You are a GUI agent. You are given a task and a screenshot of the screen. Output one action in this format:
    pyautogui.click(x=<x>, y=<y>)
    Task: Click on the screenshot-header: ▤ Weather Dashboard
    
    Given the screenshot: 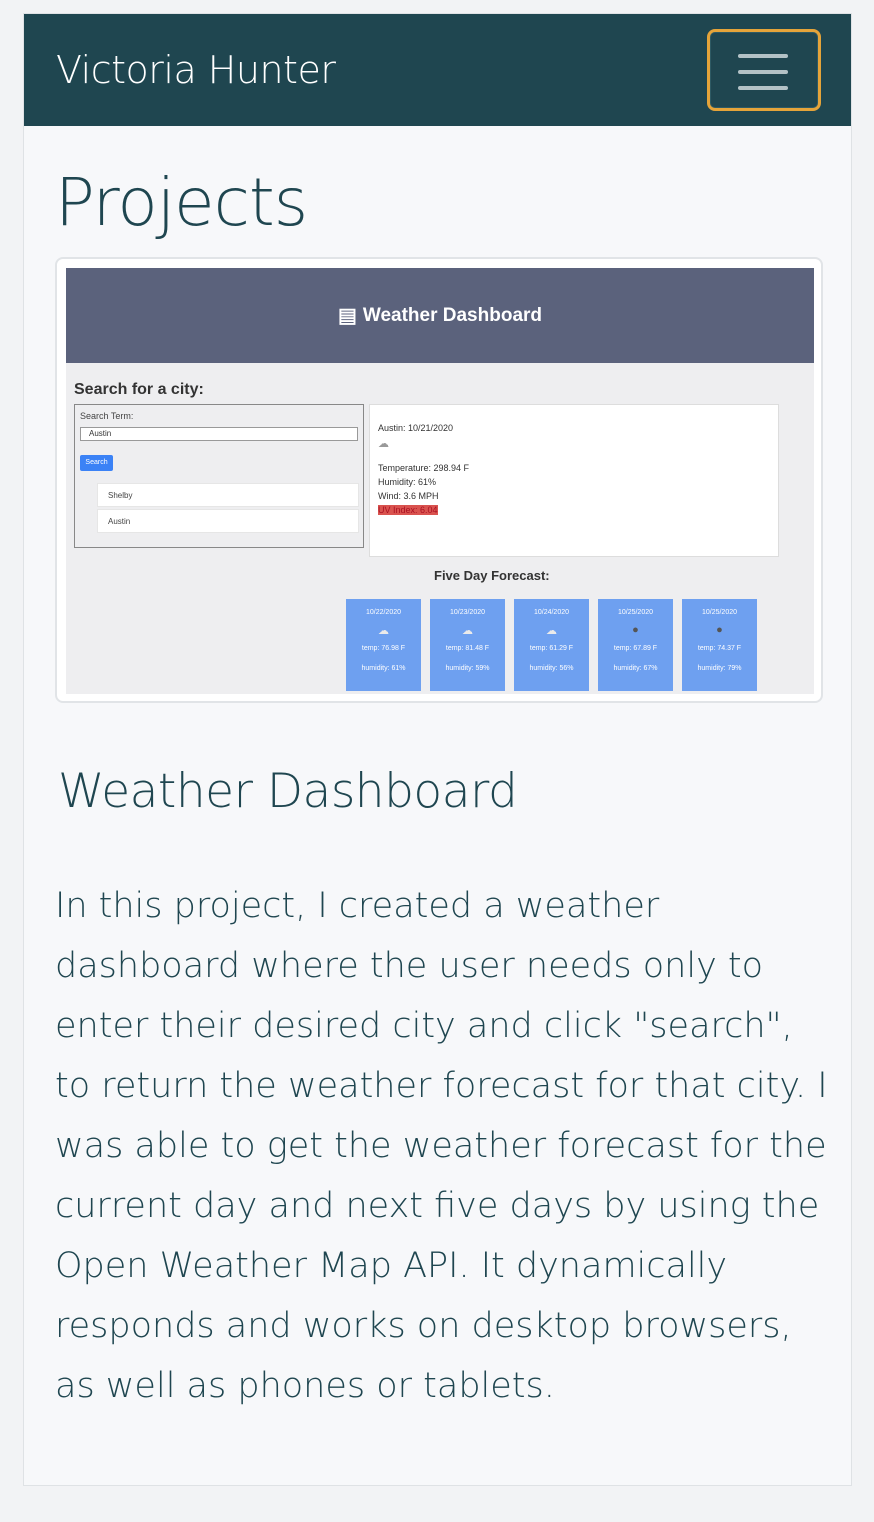 What is the action you would take?
    pyautogui.click(x=440, y=315)
    